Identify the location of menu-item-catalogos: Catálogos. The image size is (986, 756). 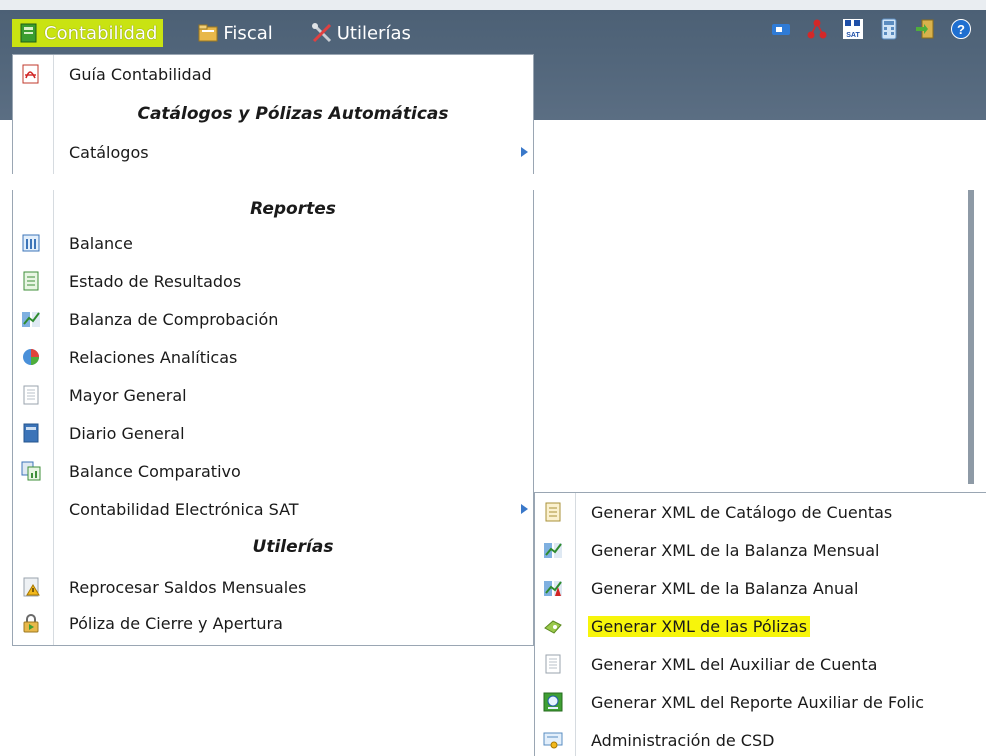
(273, 152).